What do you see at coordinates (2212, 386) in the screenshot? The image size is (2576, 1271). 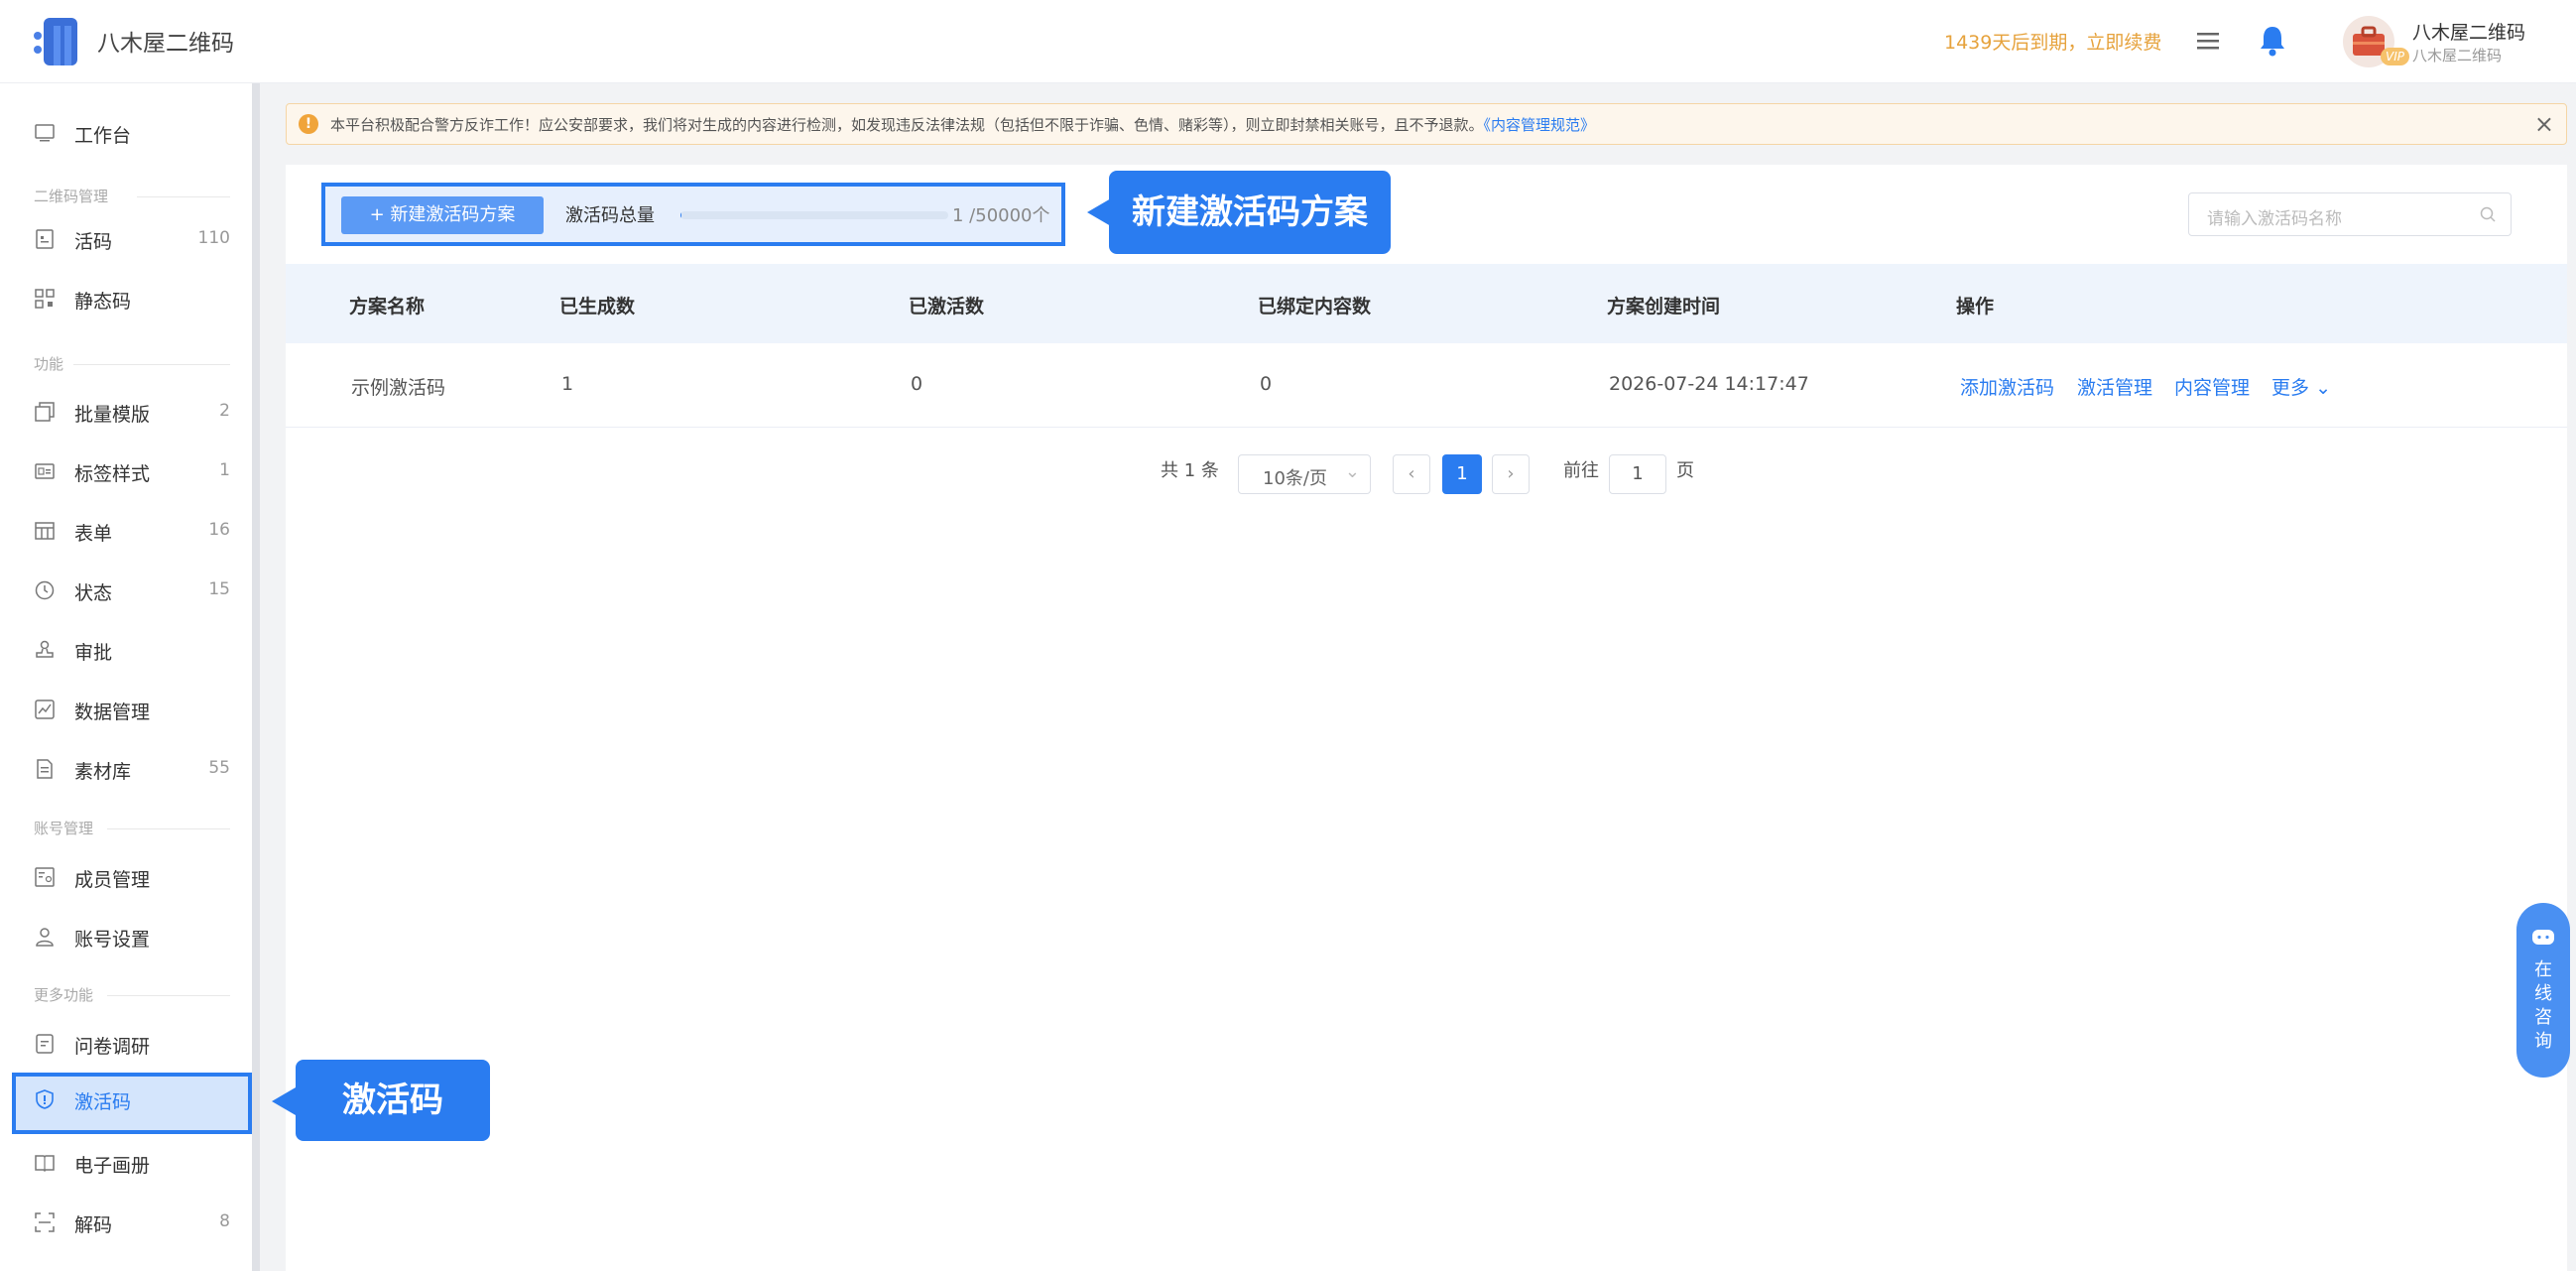 I see `content-manage-link: 内容管理` at bounding box center [2212, 386].